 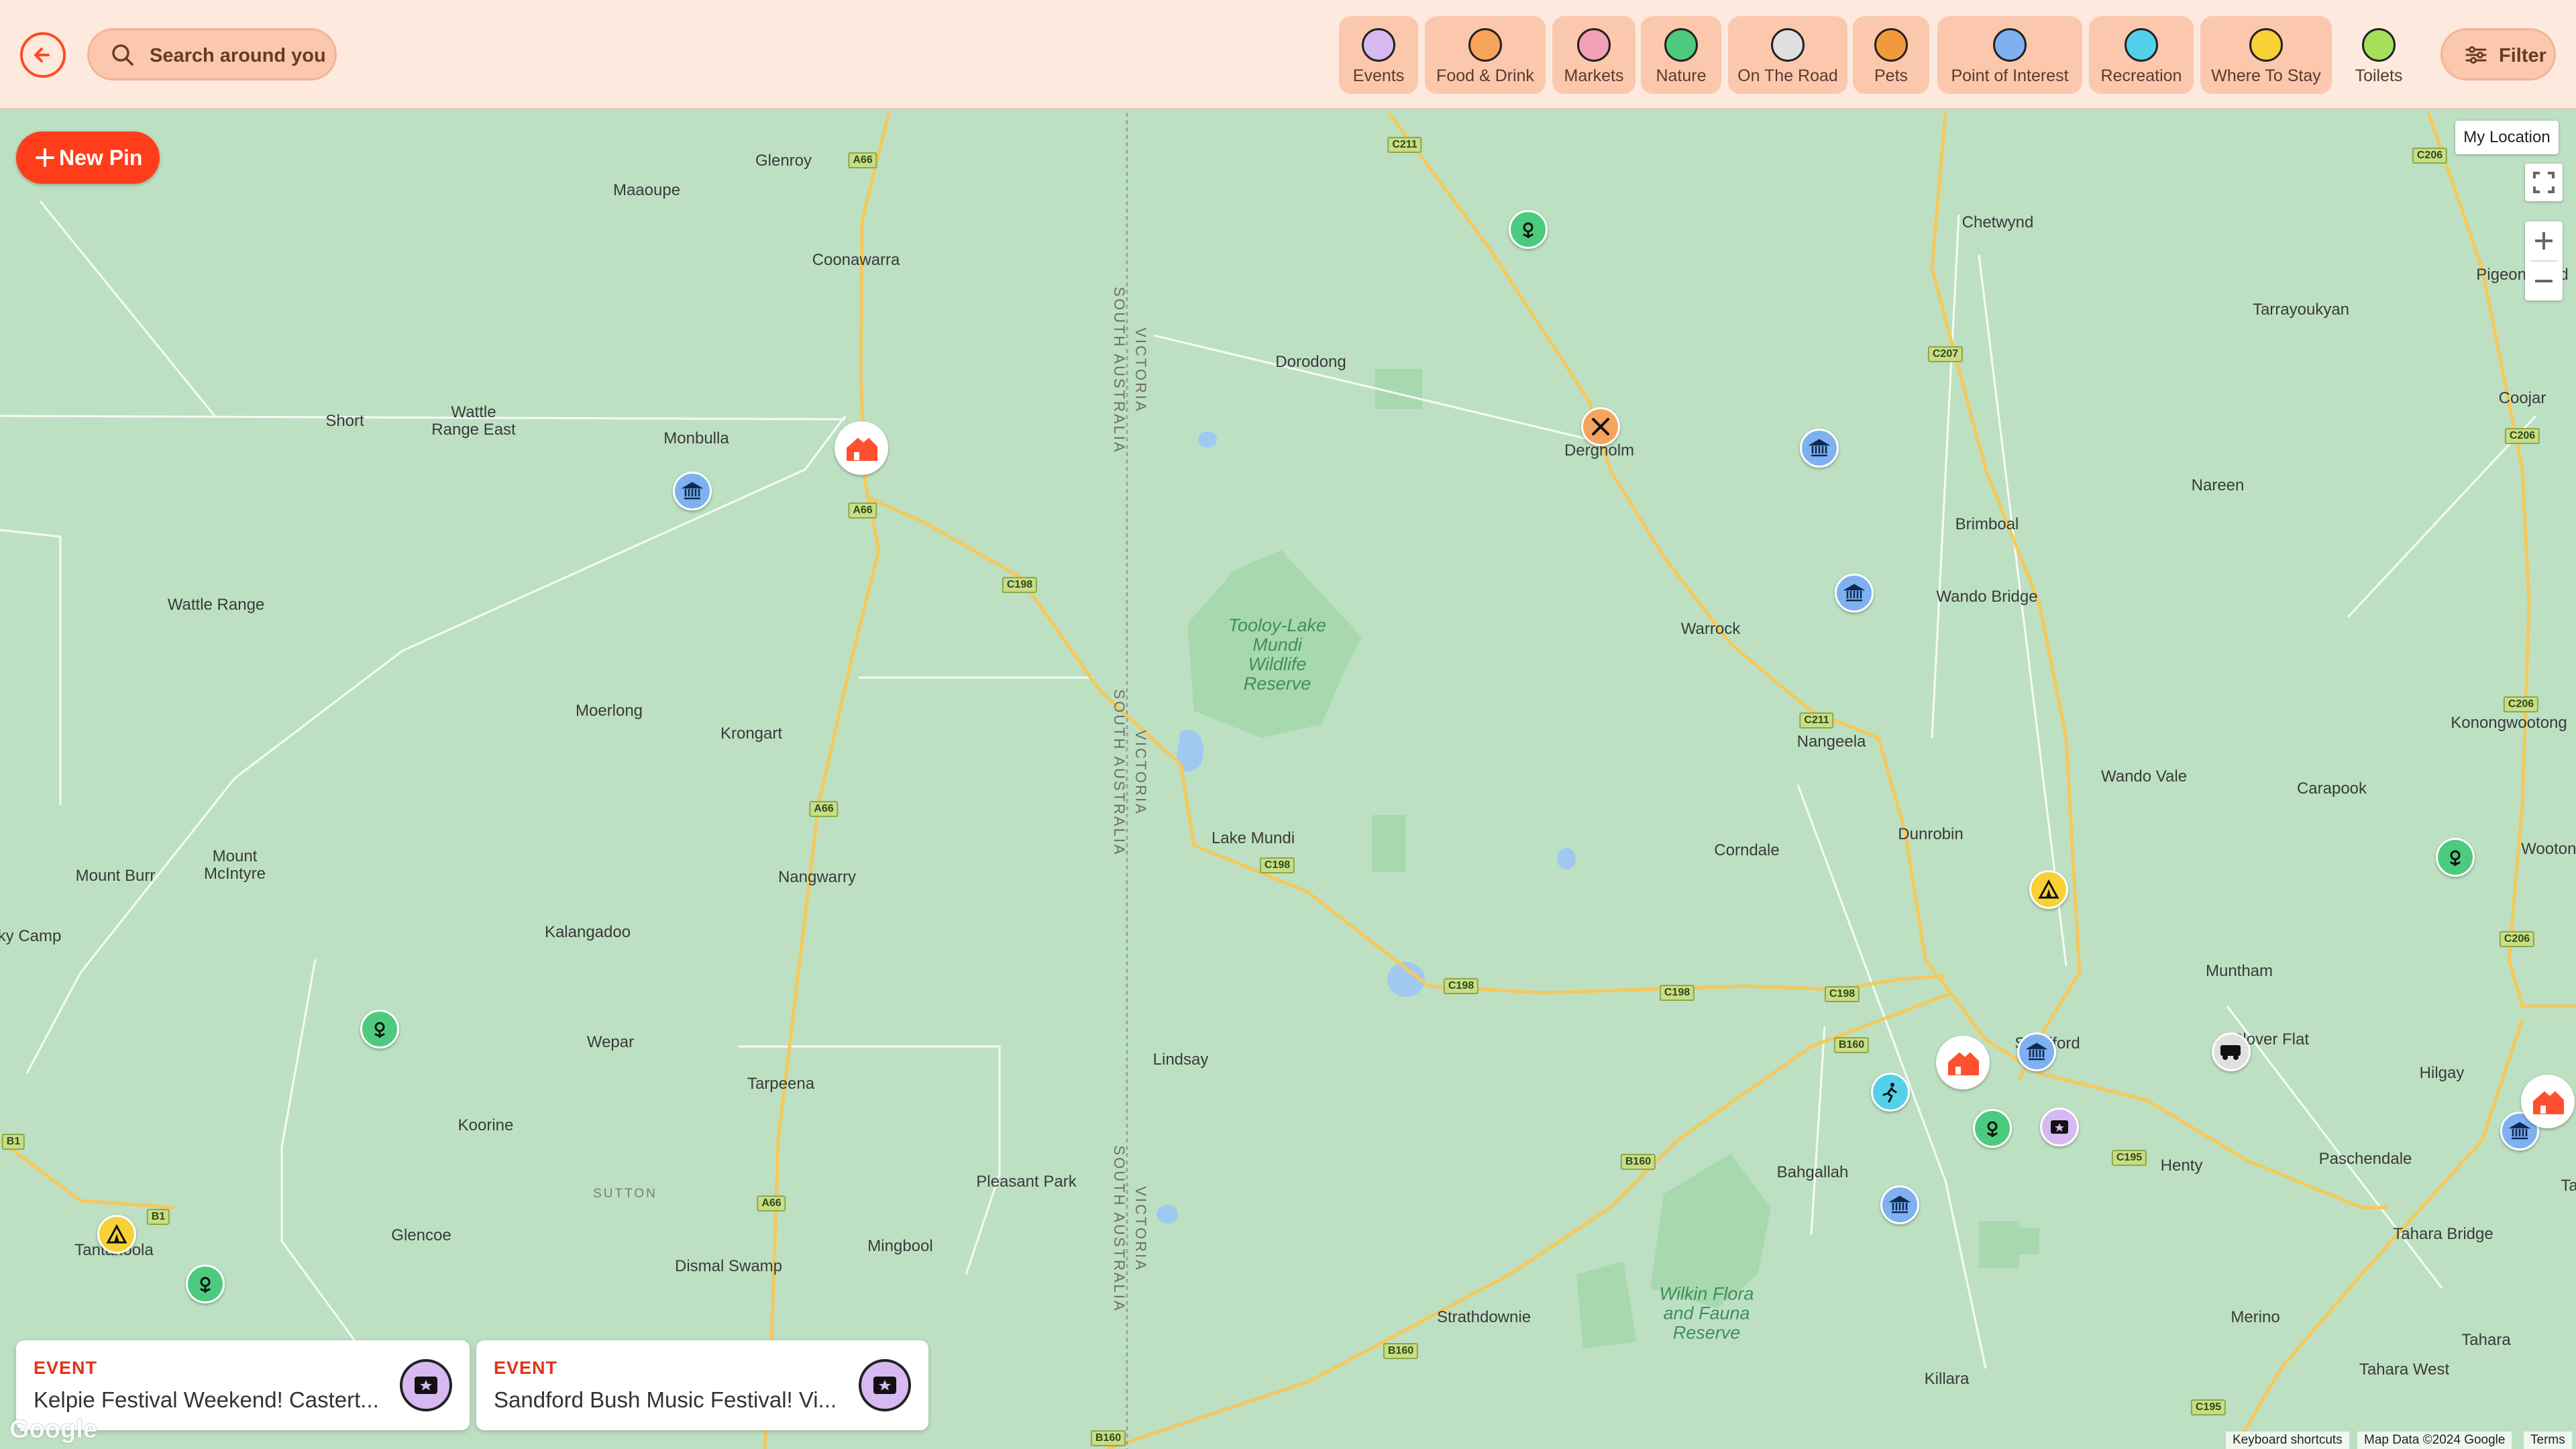 I want to click on category-where-to-stay: Where To Stay, so click(x=2266, y=55).